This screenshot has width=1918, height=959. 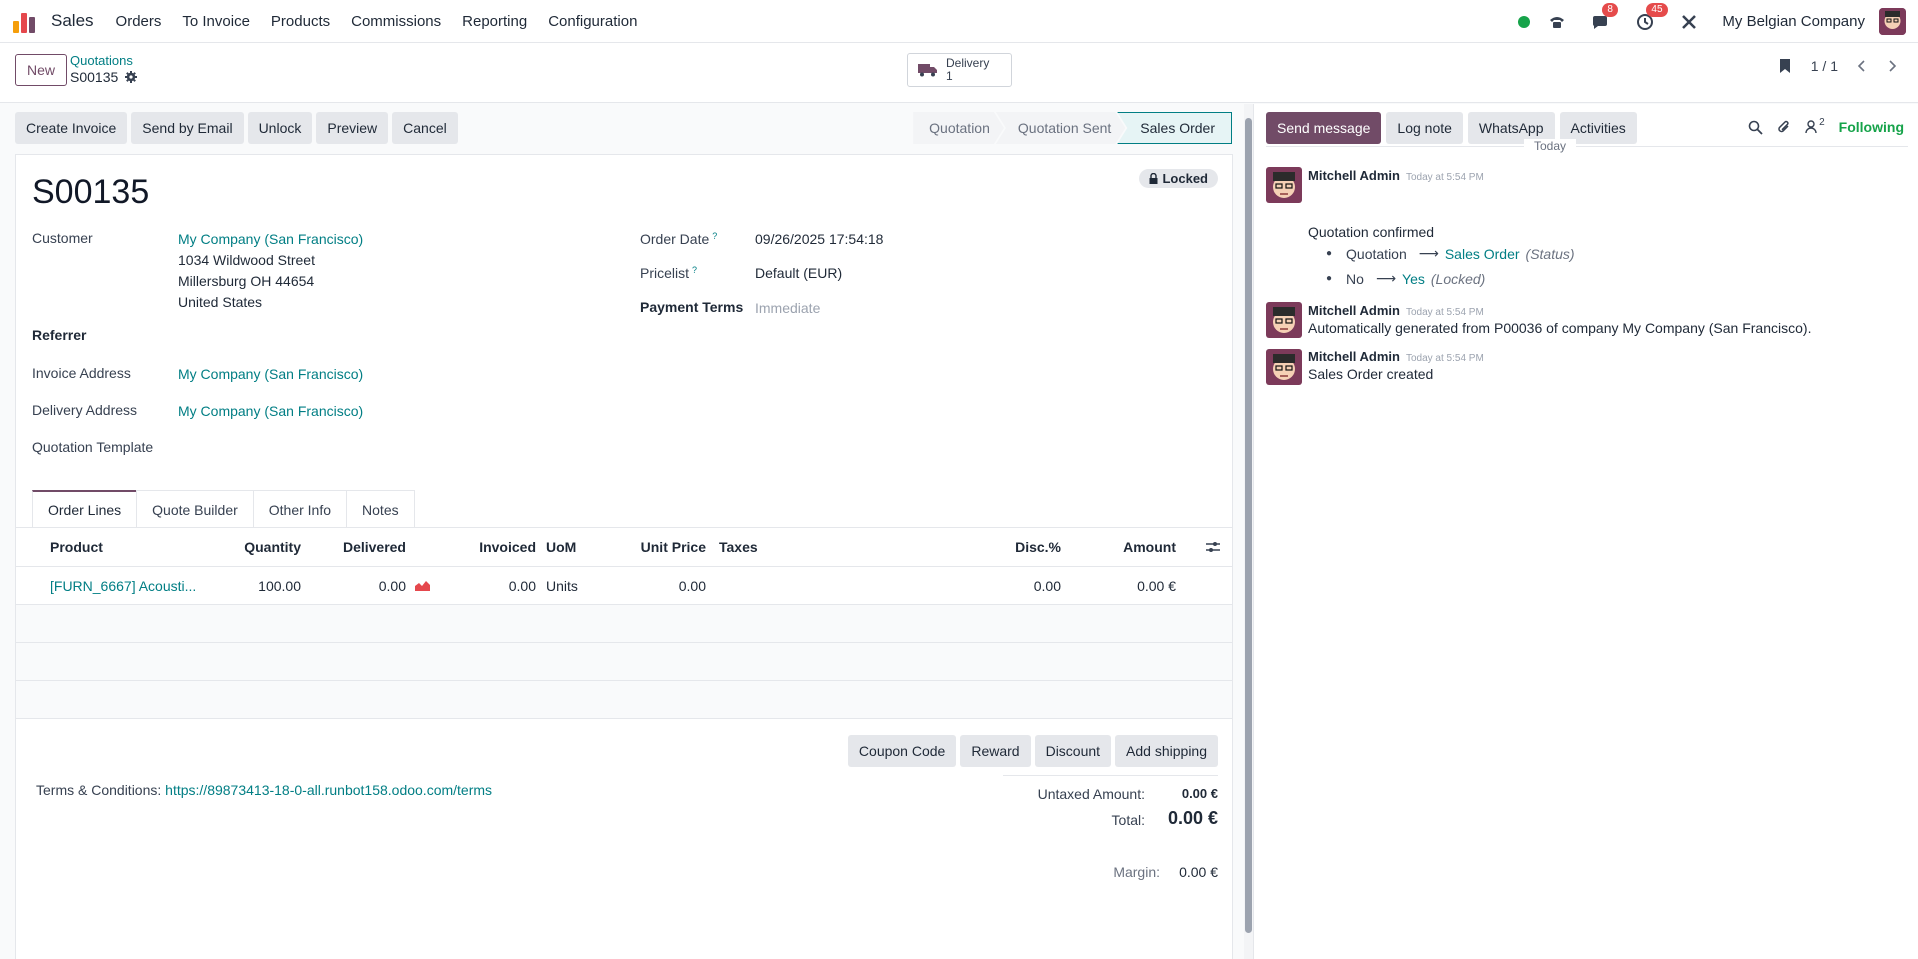 What do you see at coordinates (1060, 128) in the screenshot?
I see `stage-quotation-sent: Quotation Sent` at bounding box center [1060, 128].